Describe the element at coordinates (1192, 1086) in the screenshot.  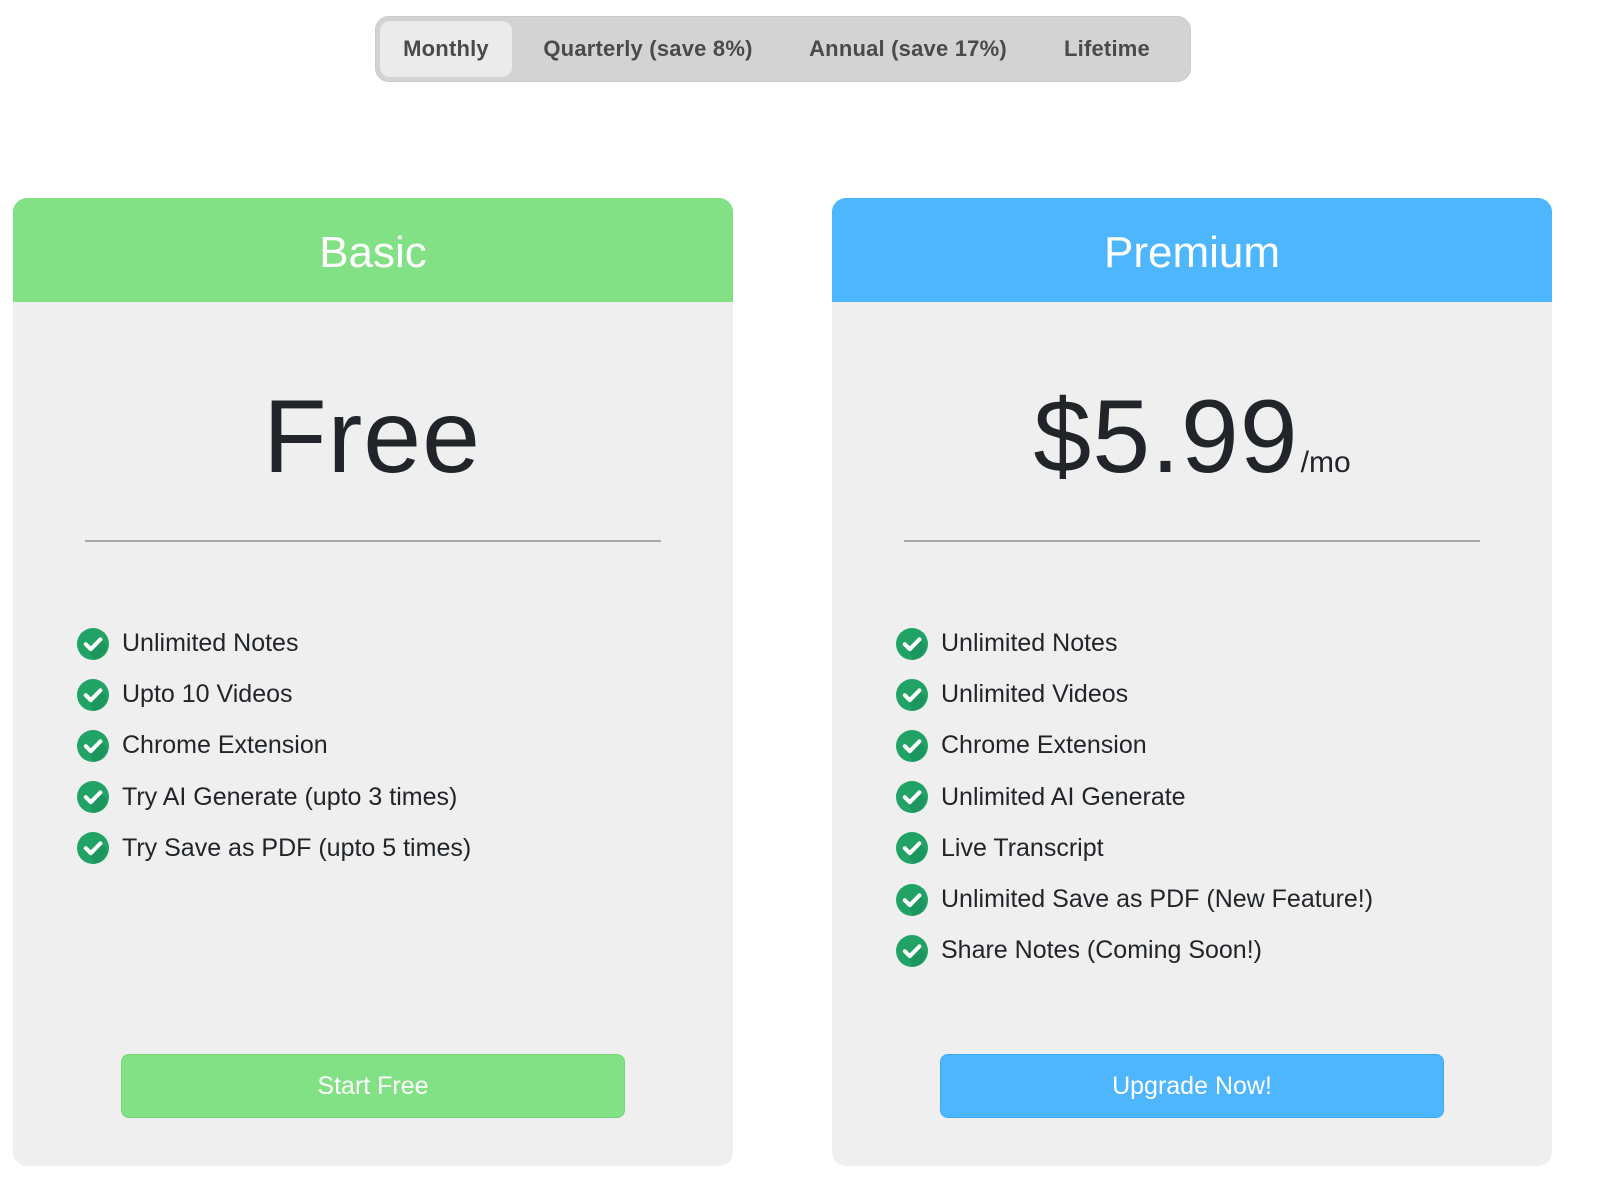
I see `upgrade-now-button: Upgrade Now!` at that location.